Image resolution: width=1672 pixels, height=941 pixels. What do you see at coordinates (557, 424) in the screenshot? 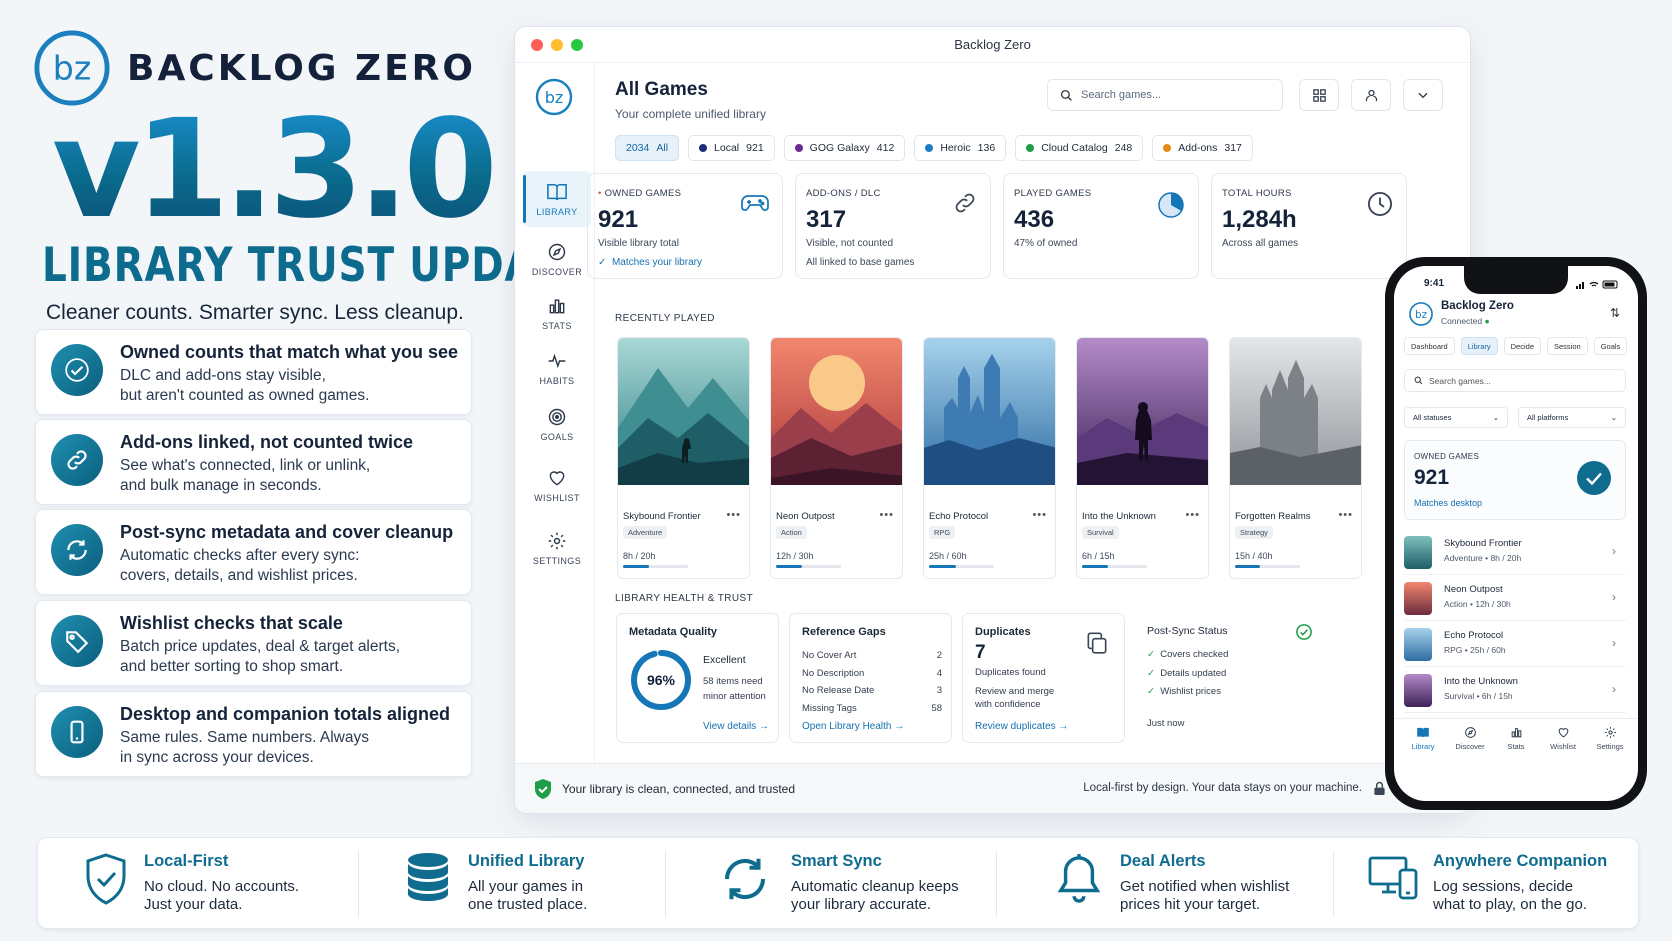
I see `sidebar-item-goals: GOALS` at bounding box center [557, 424].